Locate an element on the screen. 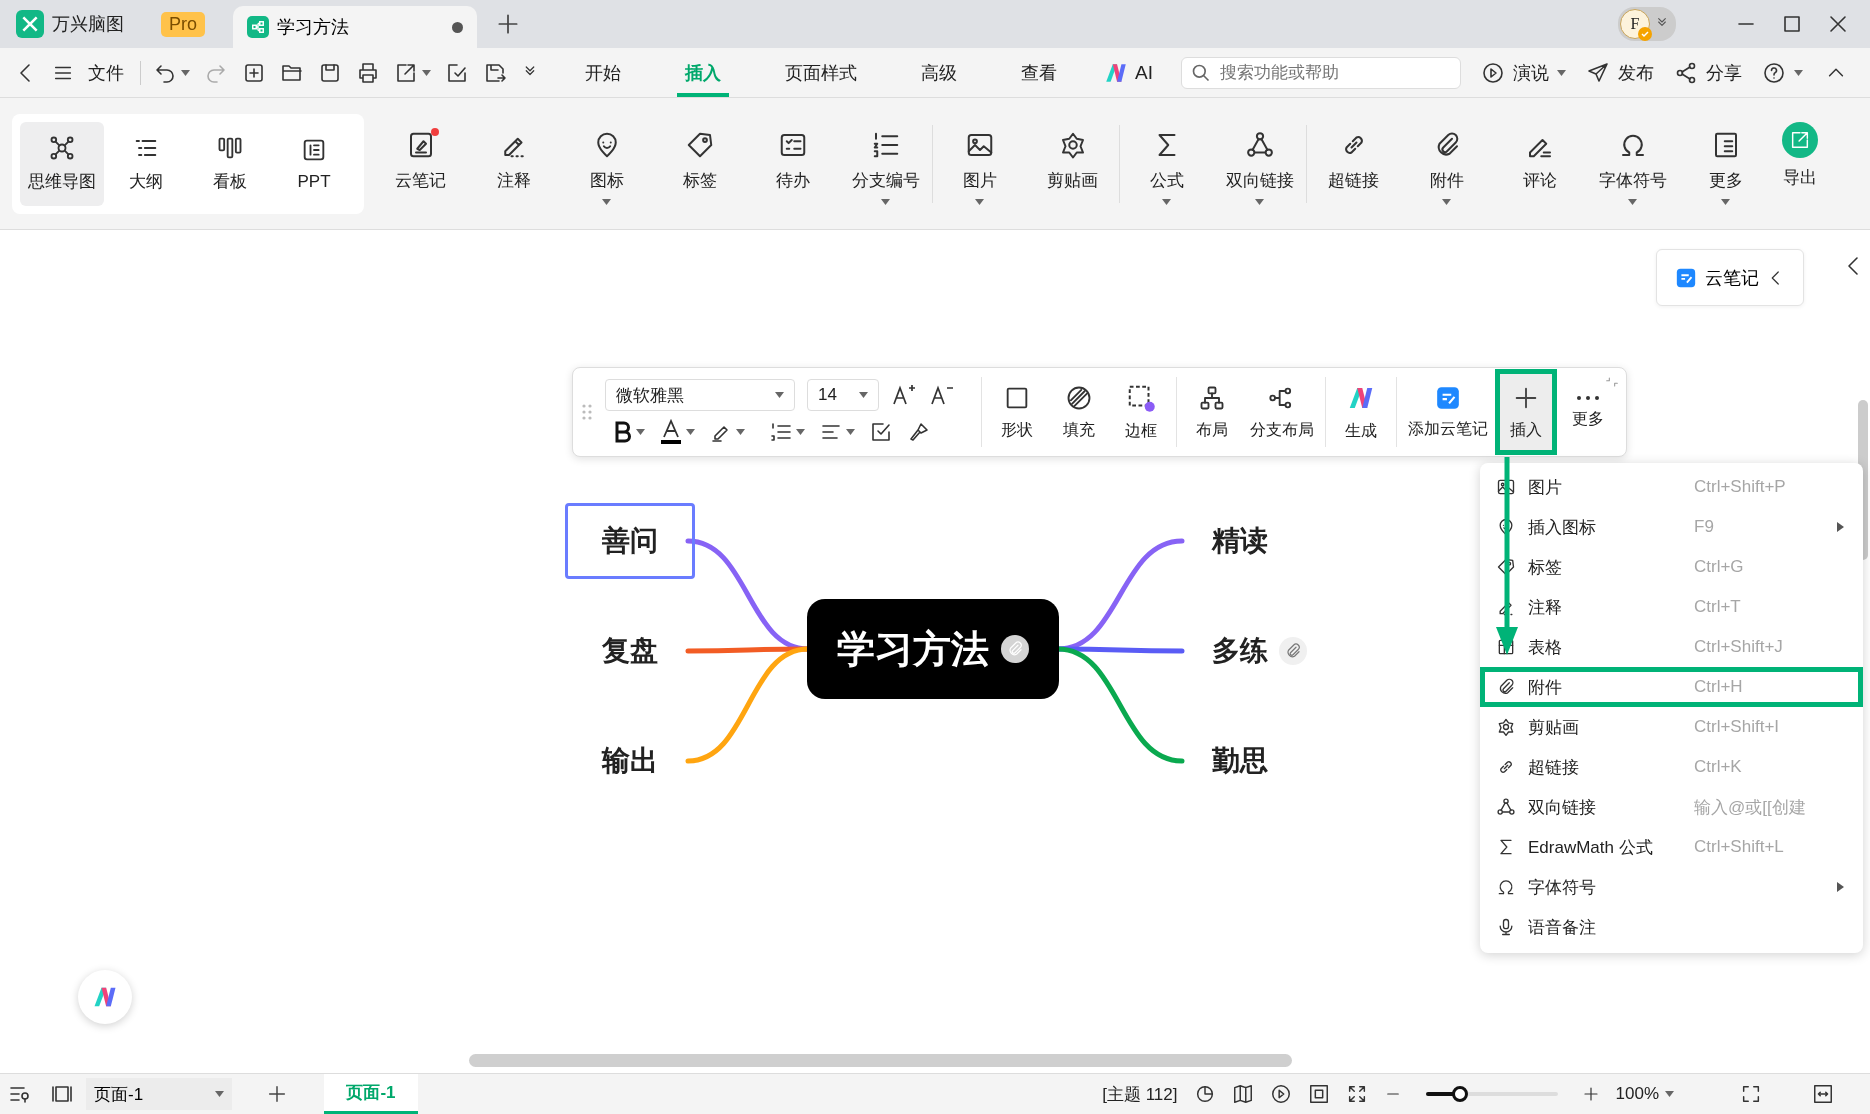  fit-width-icon is located at coordinates (1823, 1094).